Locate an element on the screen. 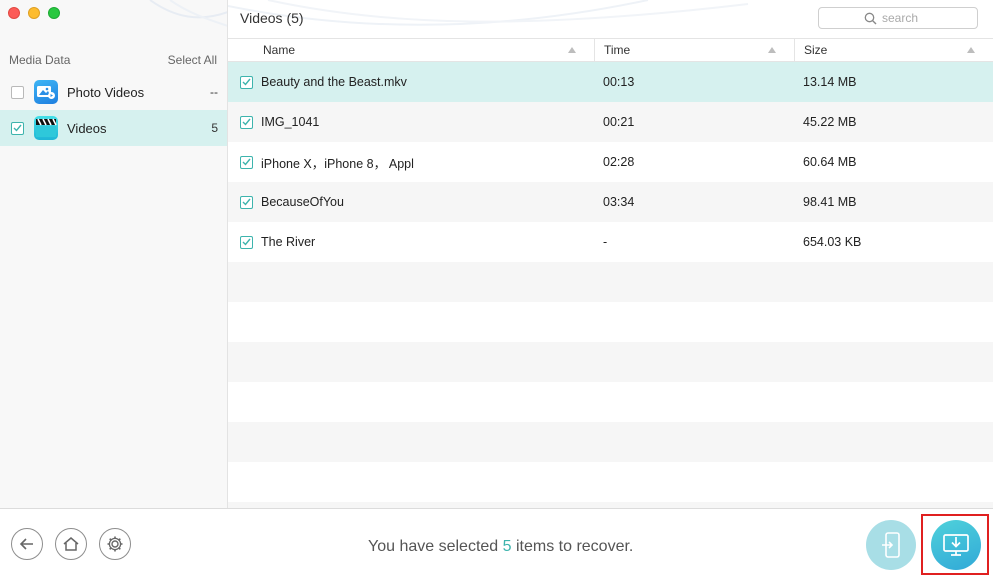  file-time: 03:34 is located at coordinates (619, 202).